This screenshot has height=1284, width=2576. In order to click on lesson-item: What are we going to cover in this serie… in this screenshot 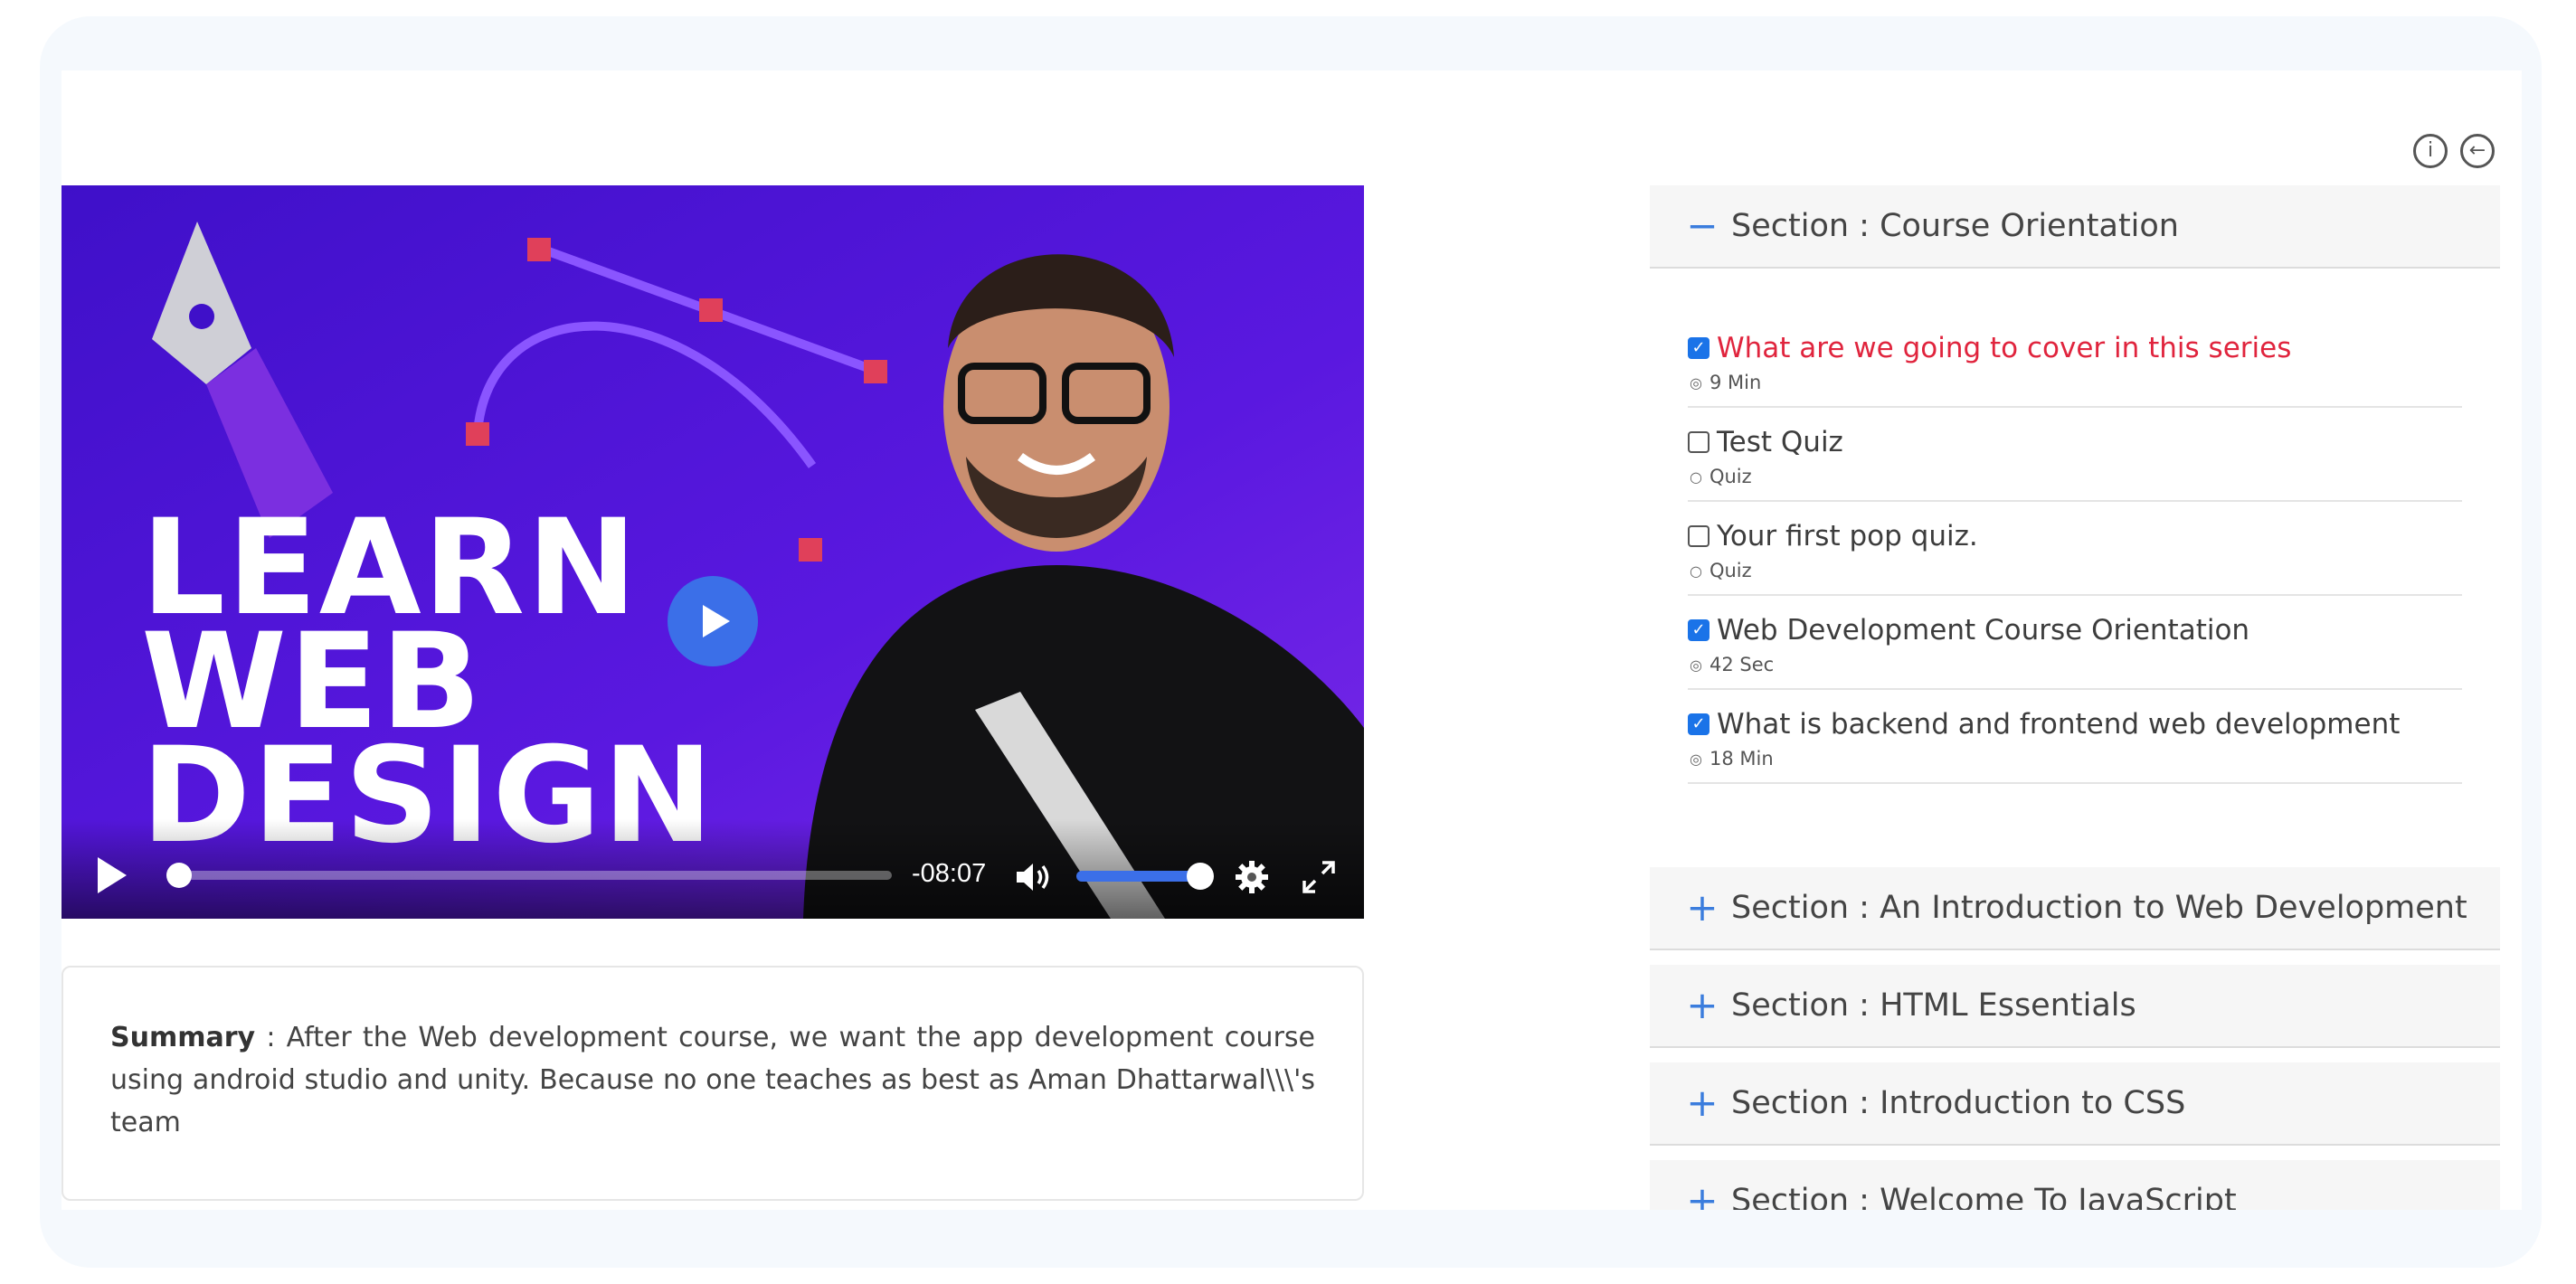, I will do `click(2075, 361)`.